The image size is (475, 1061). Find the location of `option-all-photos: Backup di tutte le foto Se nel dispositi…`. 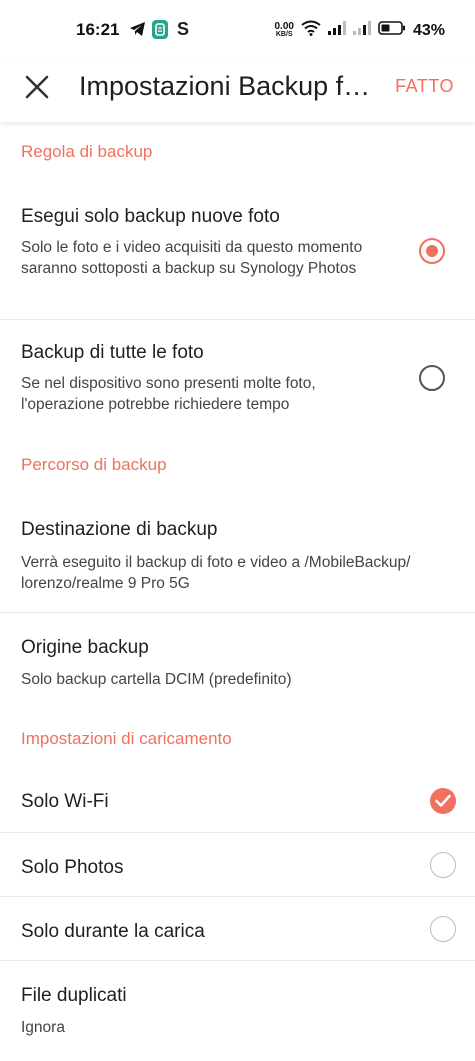

option-all-photos: Backup di tutte le foto Se nel dispositi… is located at coordinates (237, 372).